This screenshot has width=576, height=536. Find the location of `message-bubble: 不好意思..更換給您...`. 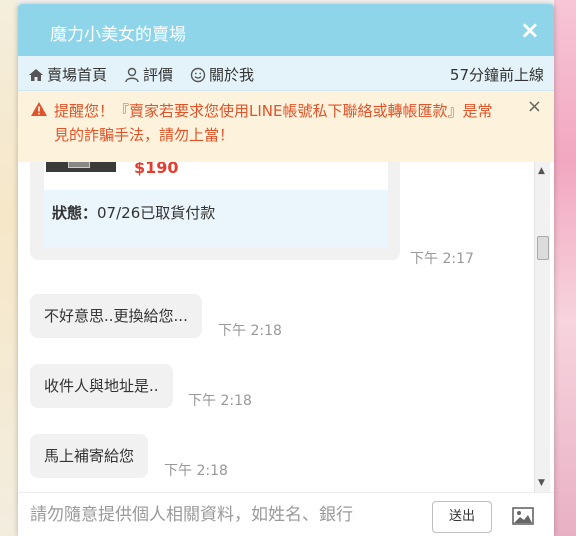

message-bubble: 不好意思..更換給您... is located at coordinates (116, 316).